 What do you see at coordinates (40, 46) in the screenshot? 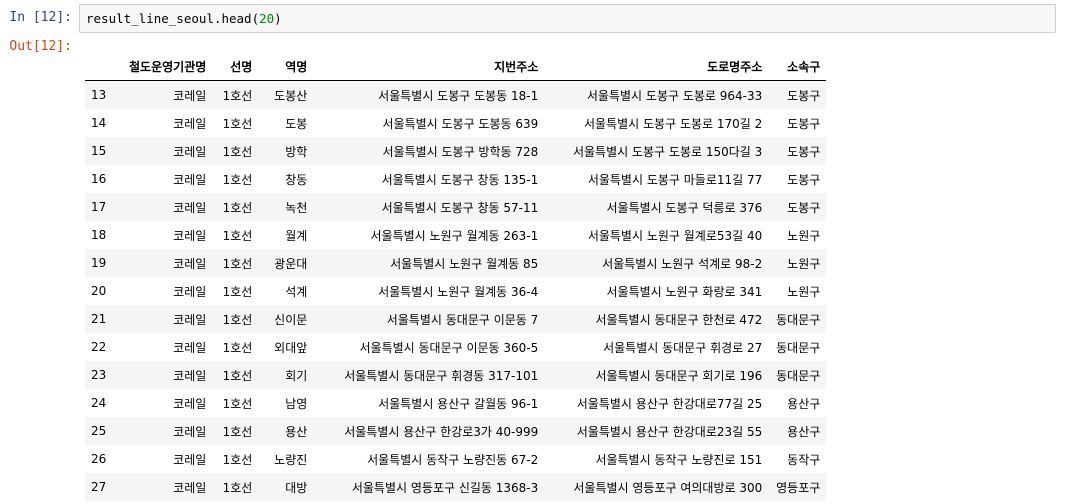
I see `output-prompt: Out[12]:` at bounding box center [40, 46].